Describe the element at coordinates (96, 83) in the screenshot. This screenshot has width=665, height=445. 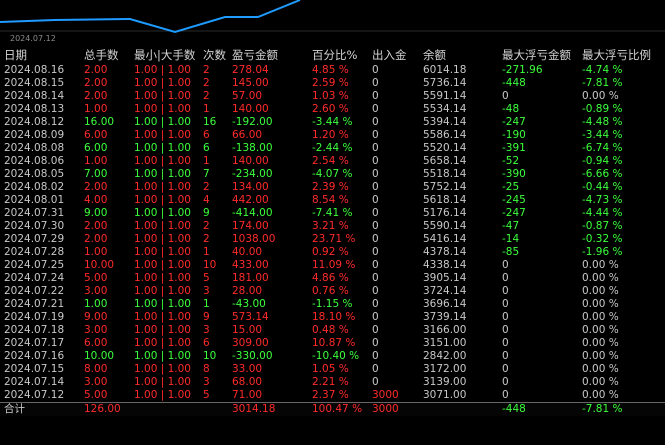
I see `row-total-lots: 2.00` at that location.